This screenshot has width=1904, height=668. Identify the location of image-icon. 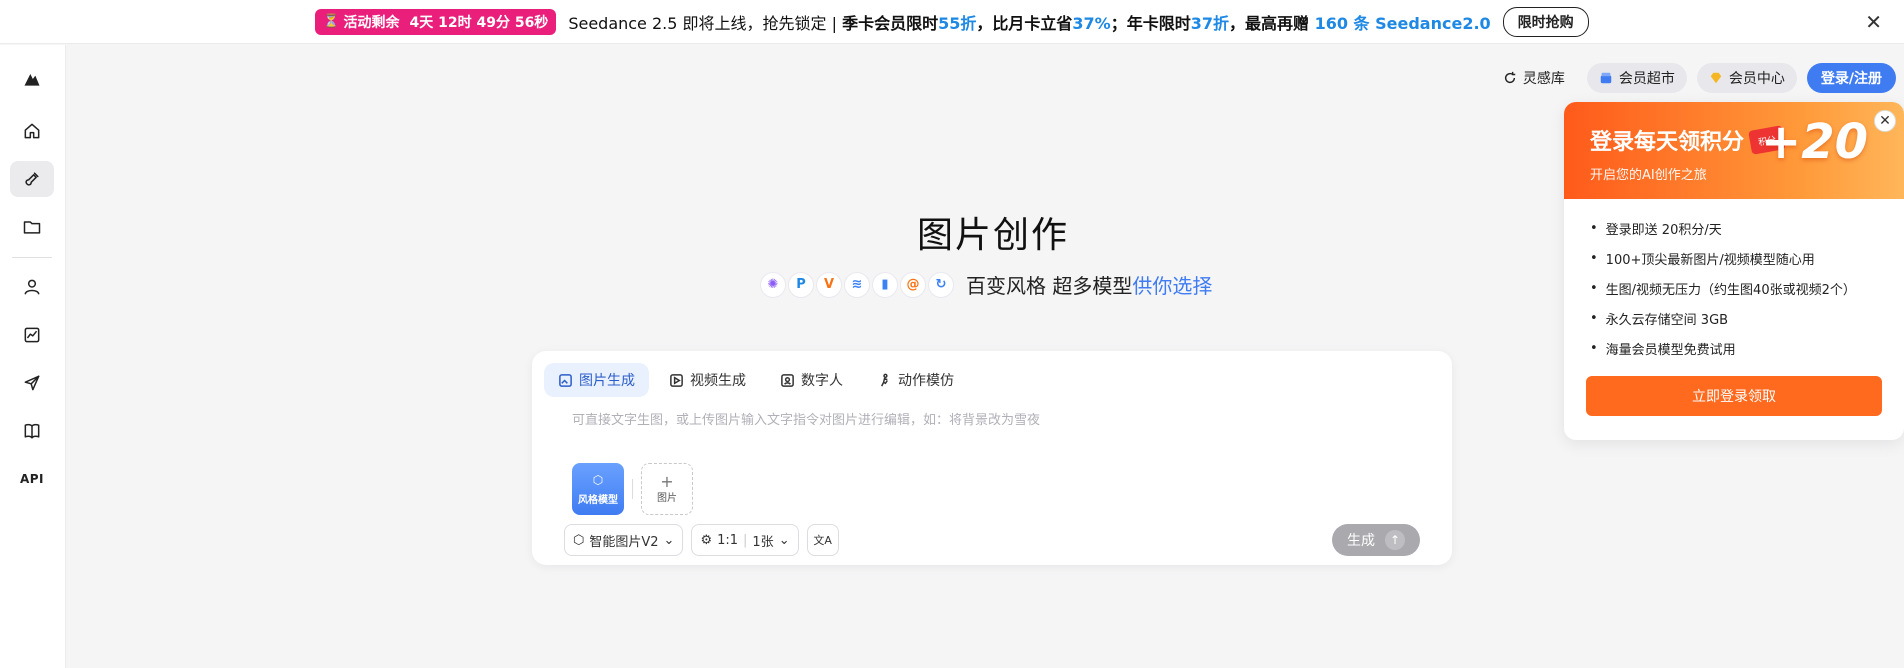
(565, 380).